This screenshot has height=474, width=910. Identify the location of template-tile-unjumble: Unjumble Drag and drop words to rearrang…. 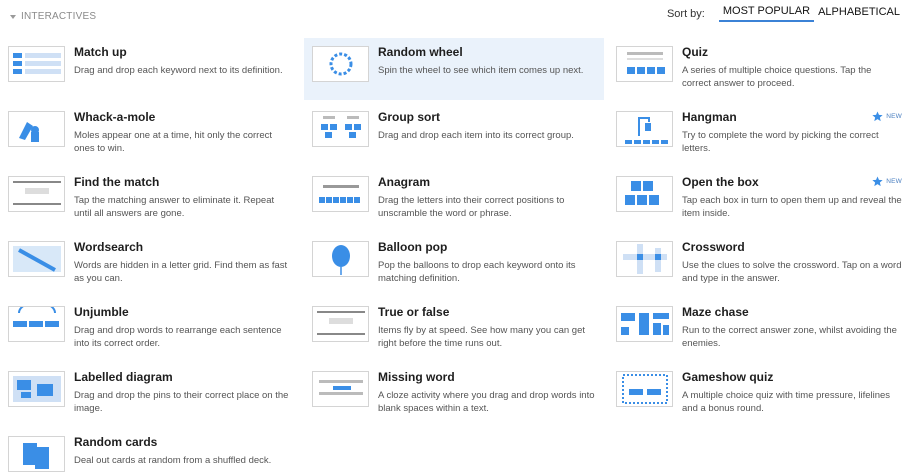
(150, 329).